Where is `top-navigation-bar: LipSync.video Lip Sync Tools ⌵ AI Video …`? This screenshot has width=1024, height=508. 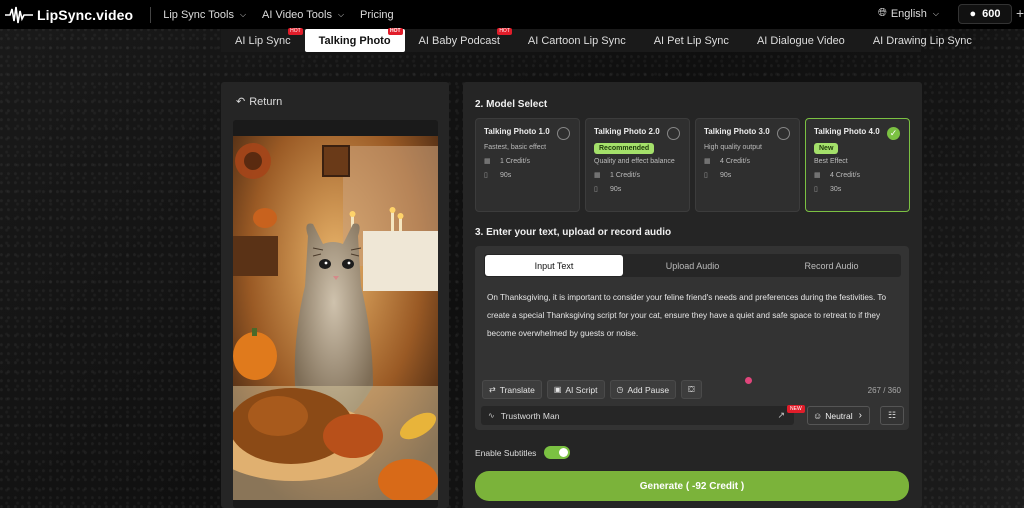 top-navigation-bar: LipSync.video Lip Sync Tools ⌵ AI Video … is located at coordinates (512, 14).